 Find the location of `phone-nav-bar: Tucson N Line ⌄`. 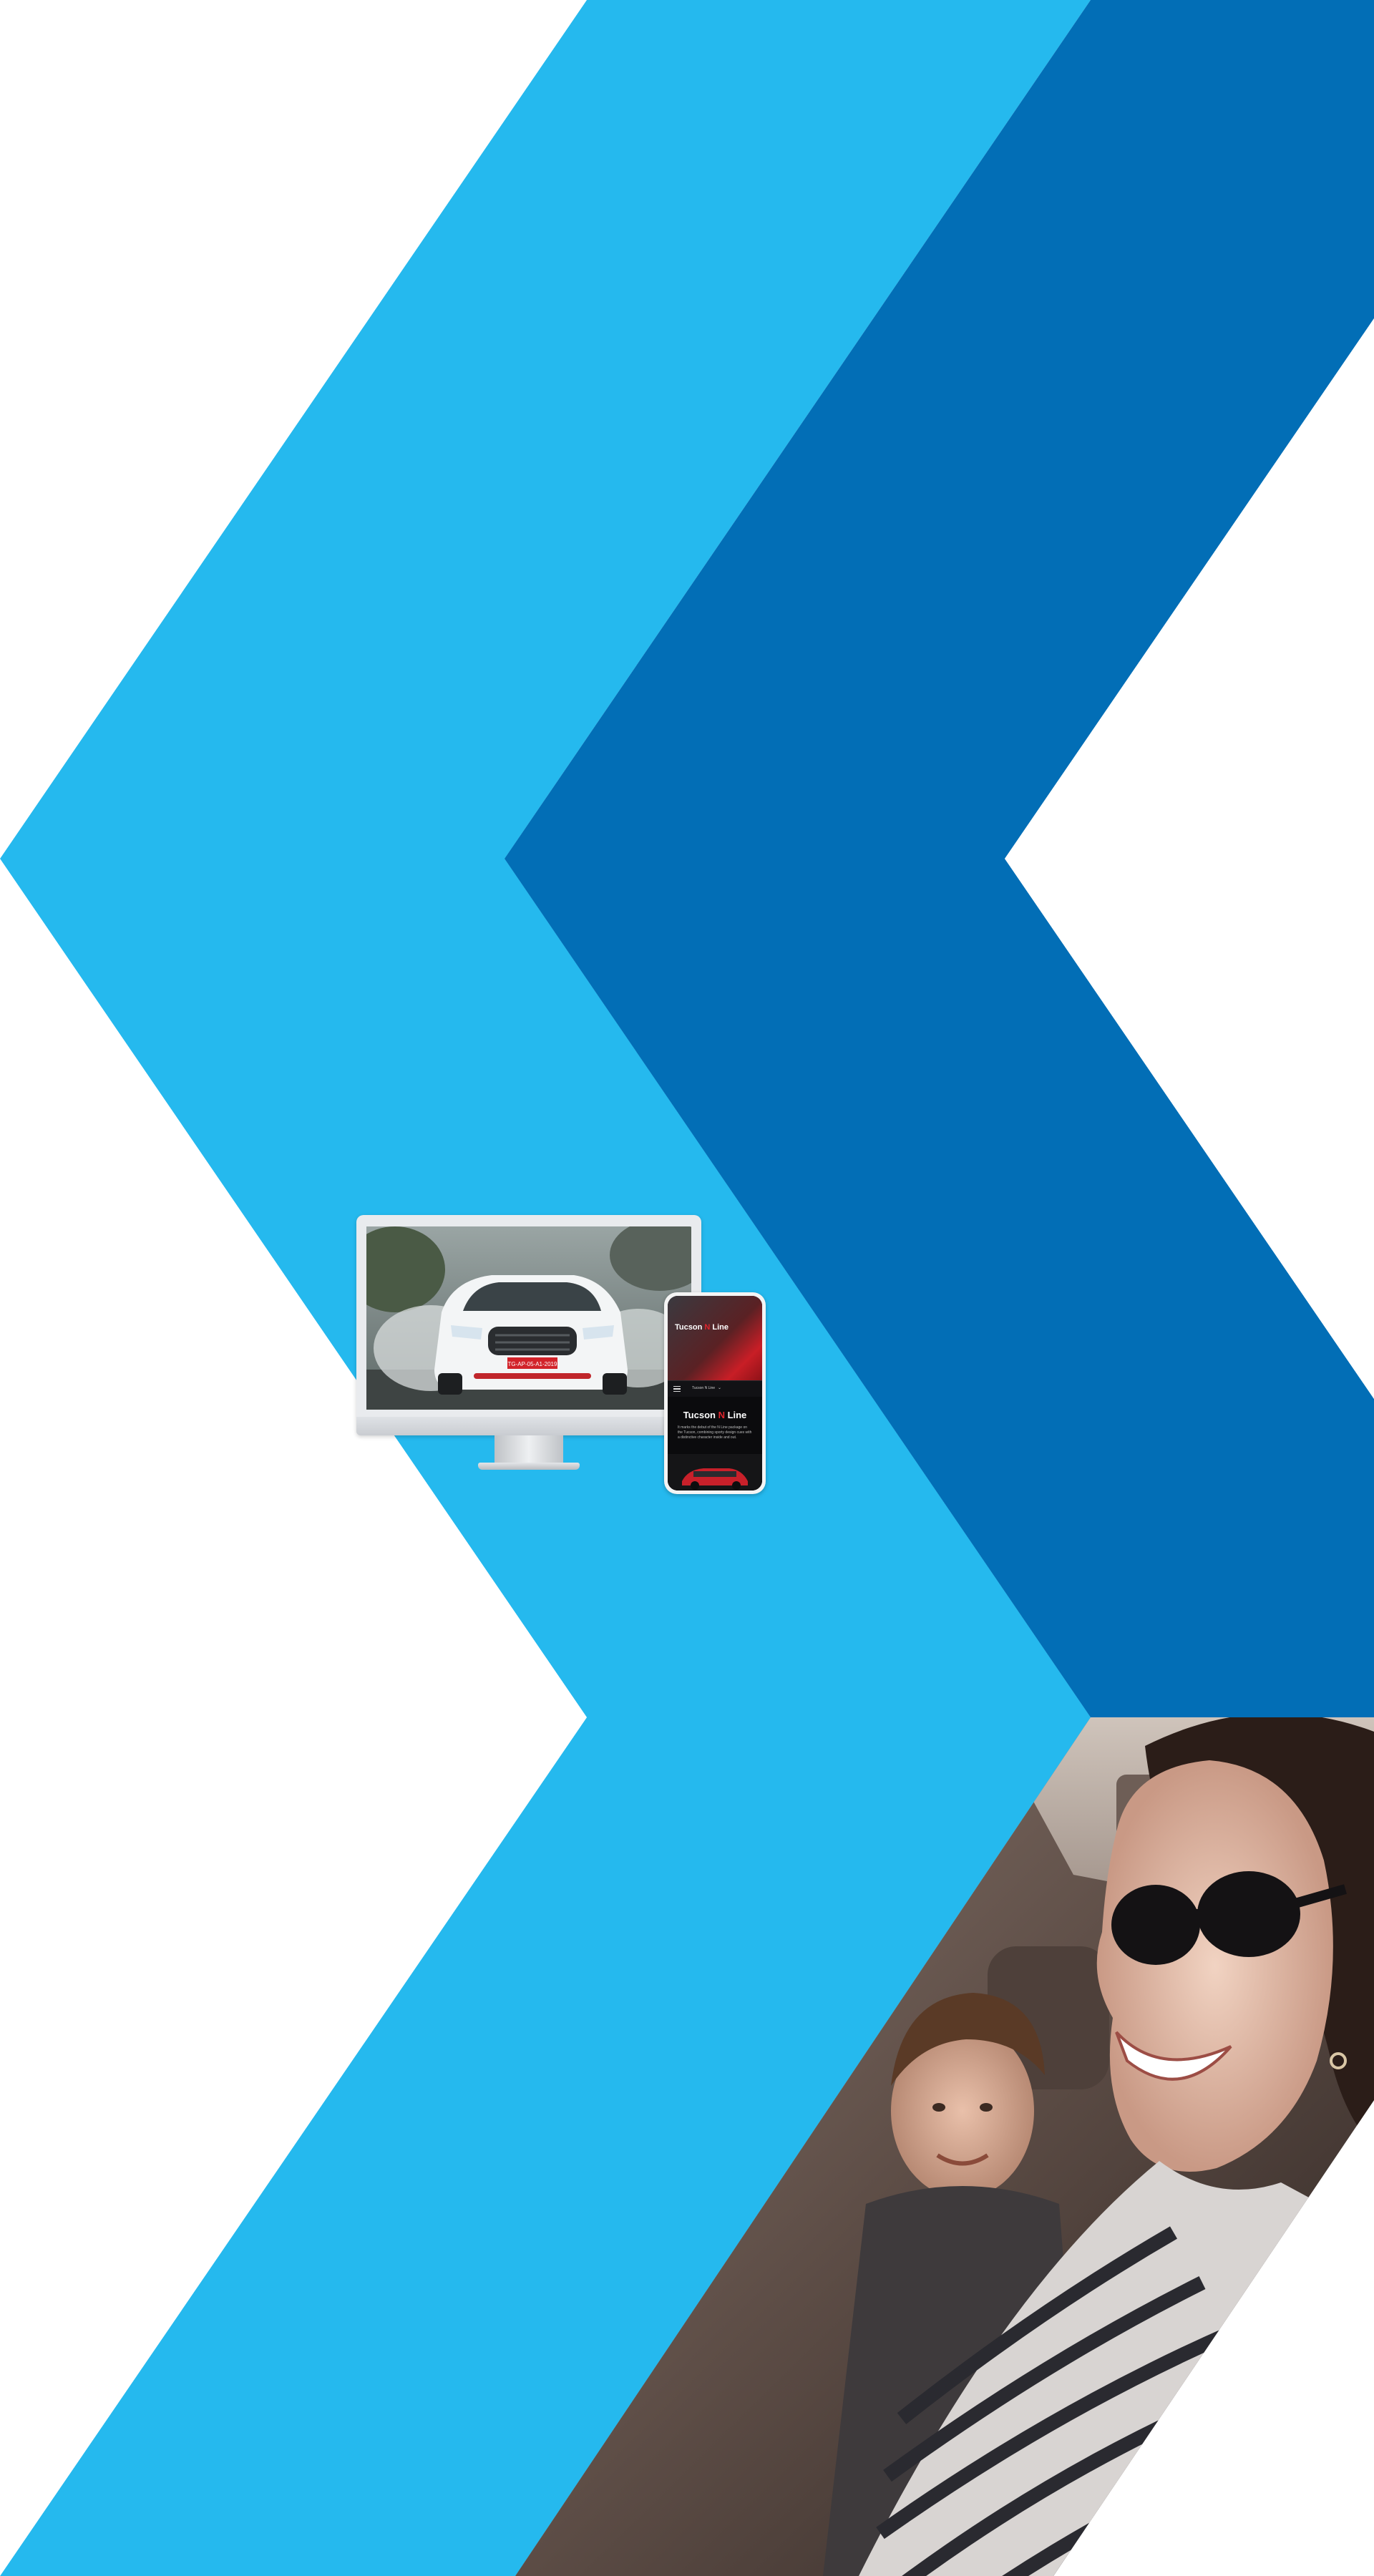

phone-nav-bar: Tucson N Line ⌄ is located at coordinates (715, 1388).